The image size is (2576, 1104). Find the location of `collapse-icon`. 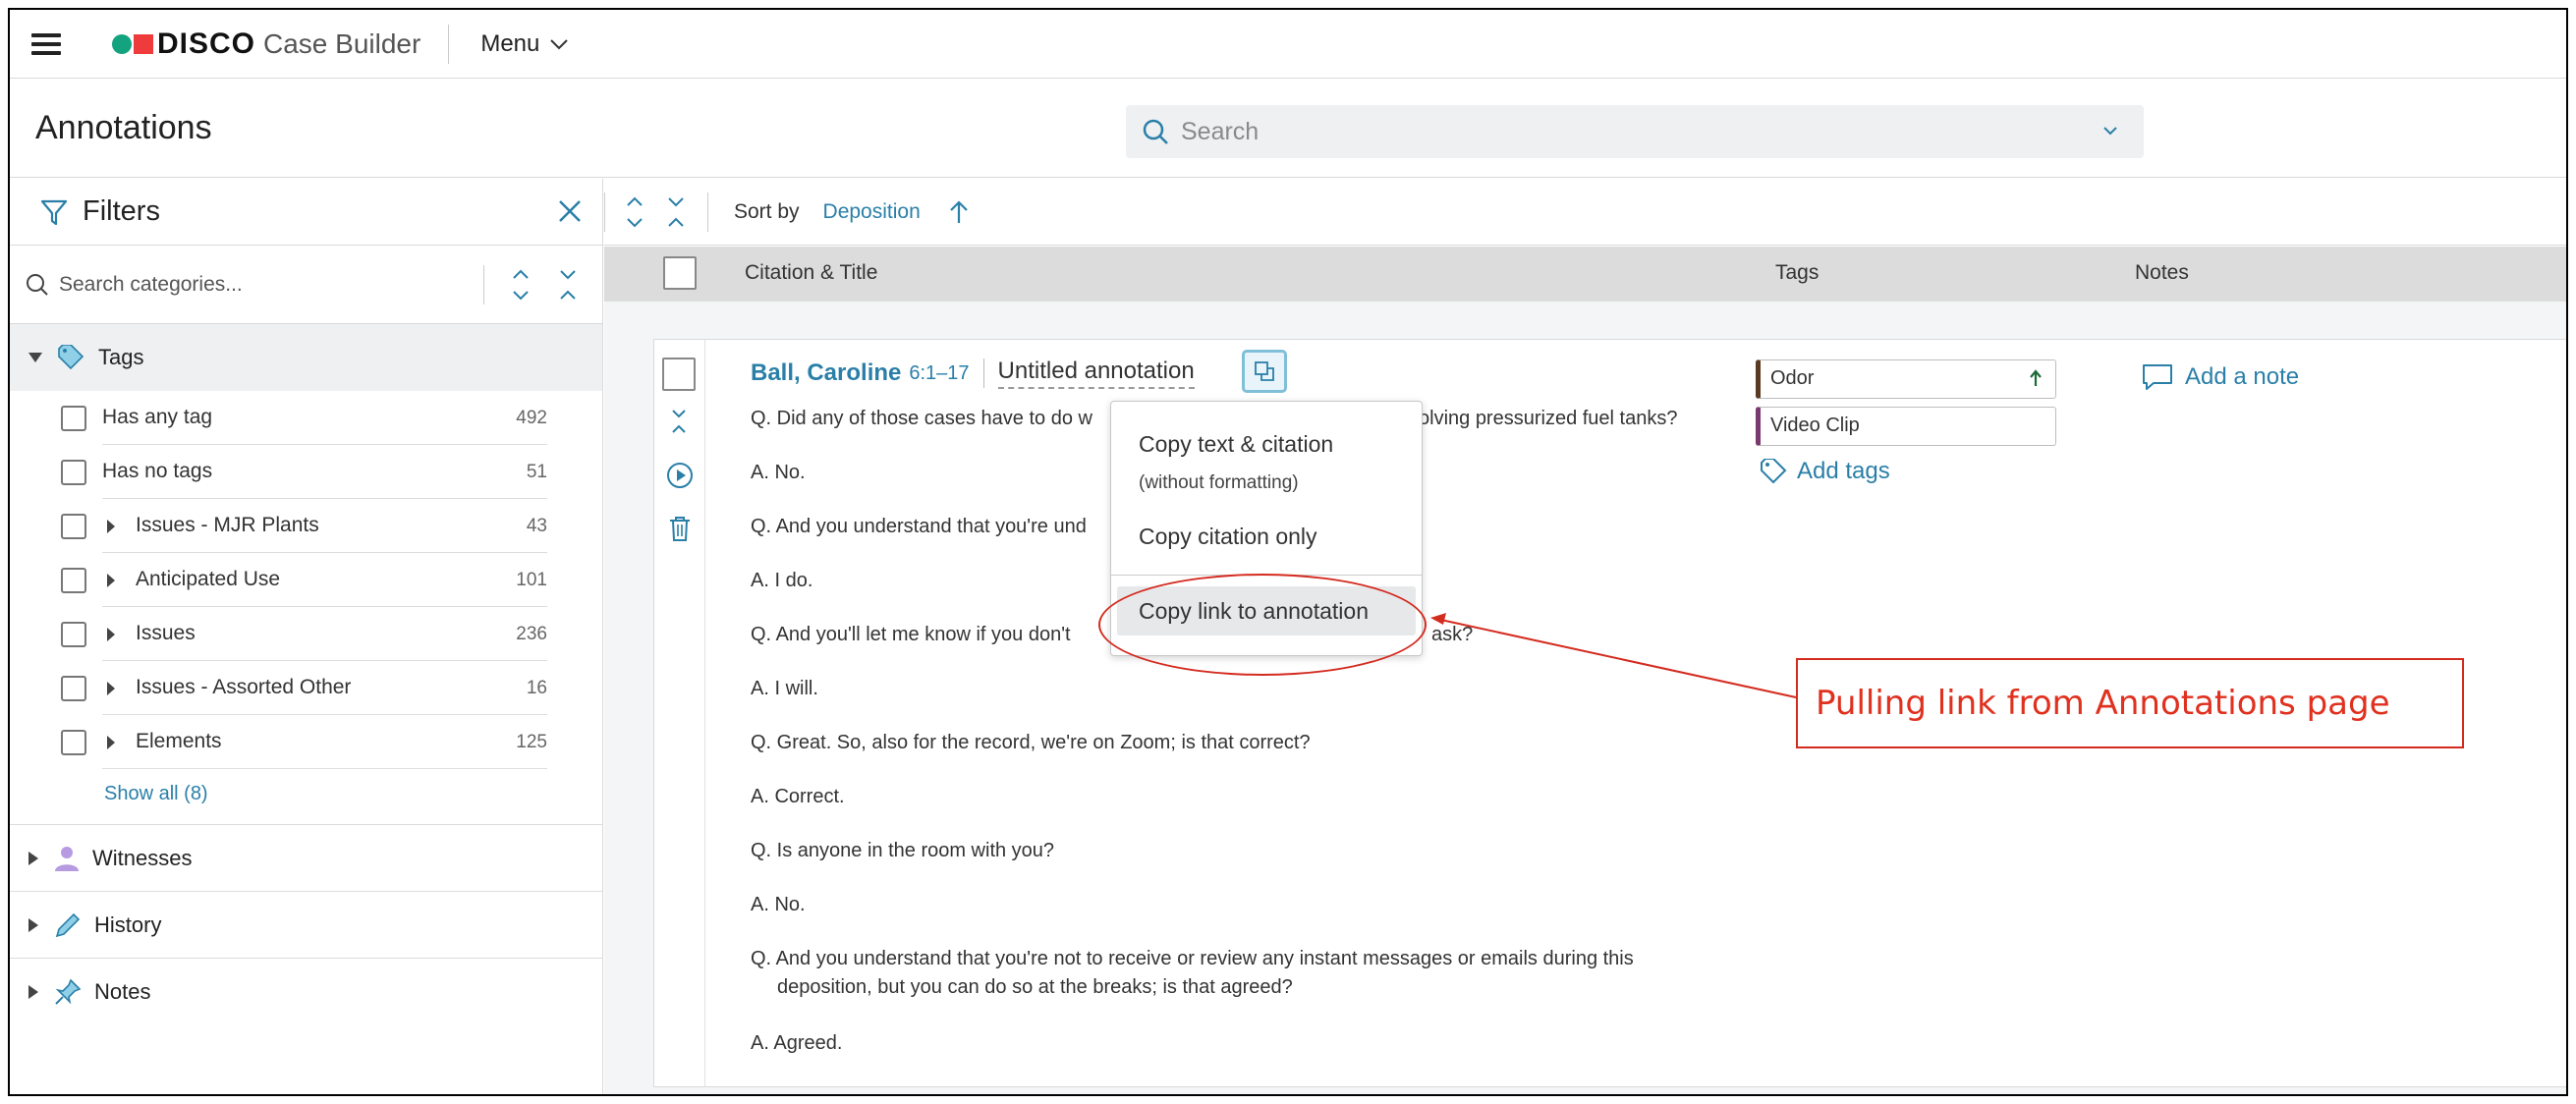

collapse-icon is located at coordinates (679, 421).